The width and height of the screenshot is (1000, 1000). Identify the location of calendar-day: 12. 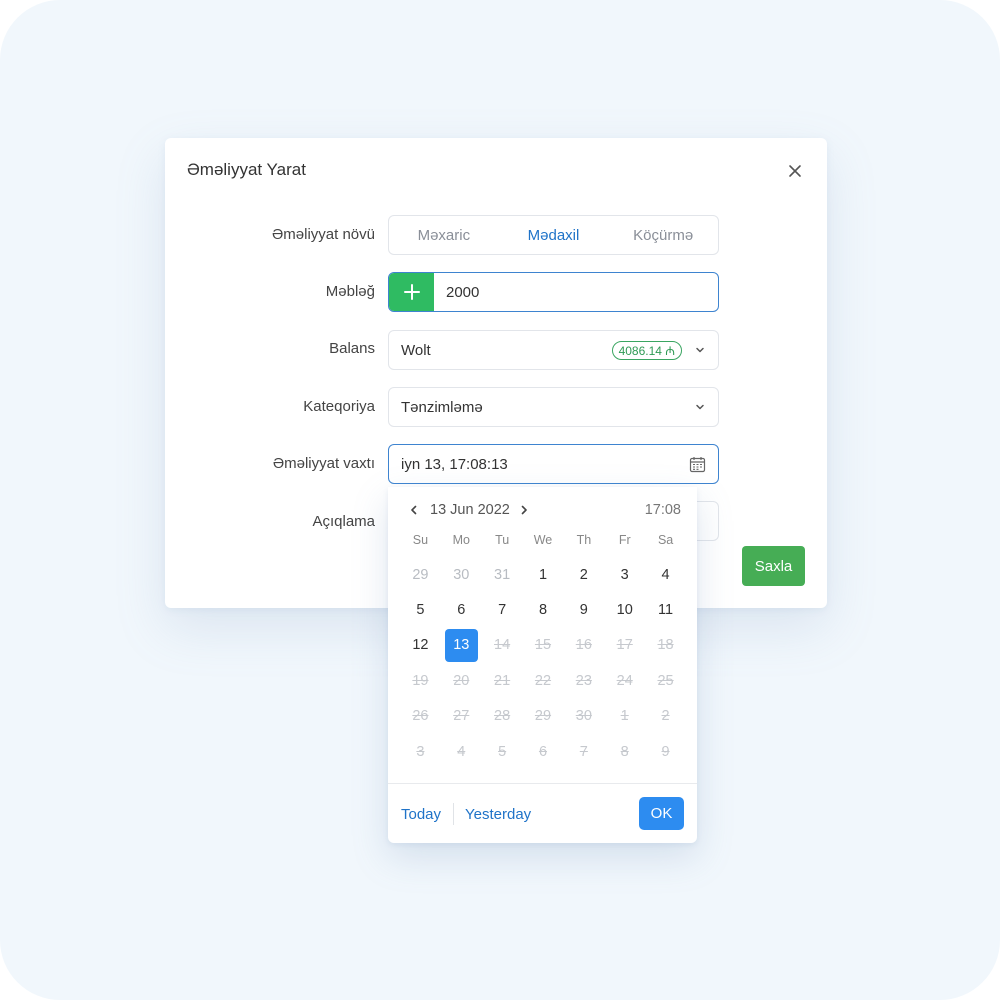
(420, 645).